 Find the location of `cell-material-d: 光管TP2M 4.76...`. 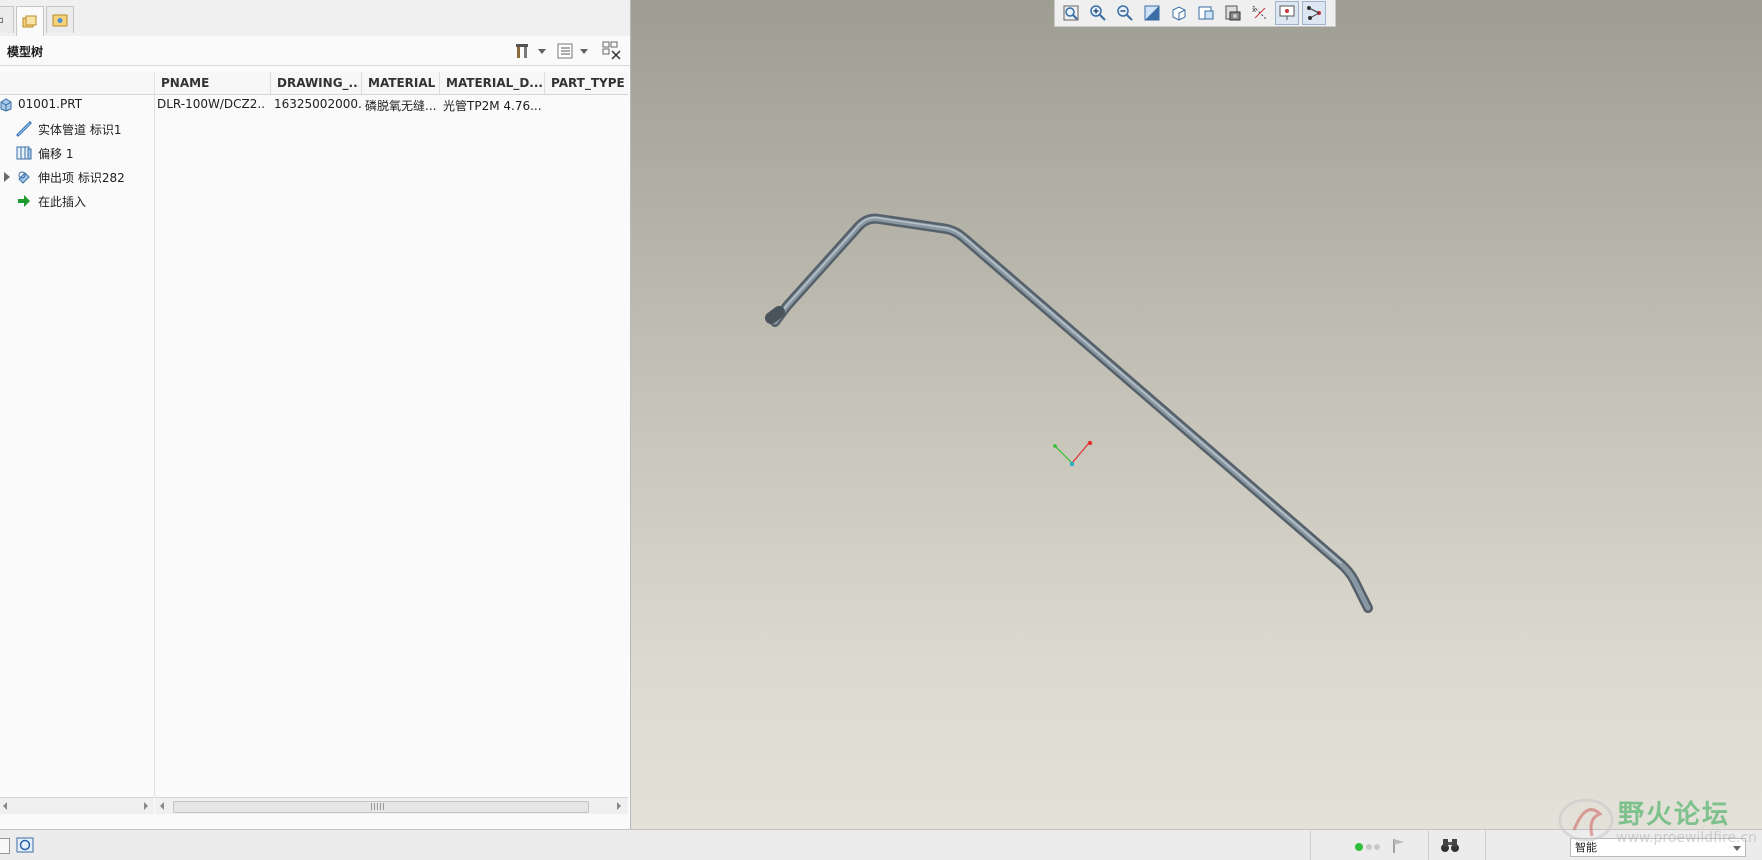

cell-material-d: 光管TP2M 4.76... is located at coordinates (492, 106).